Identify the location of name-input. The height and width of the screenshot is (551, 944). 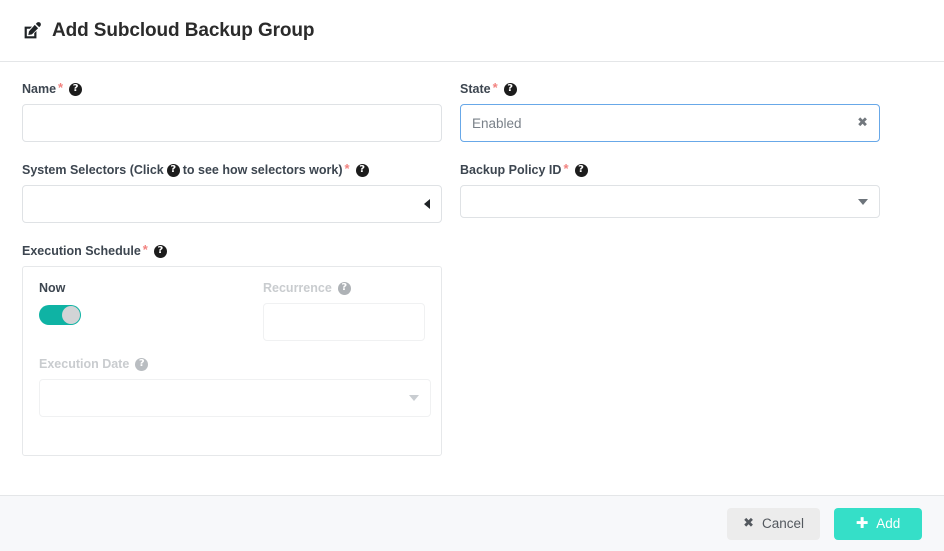
(232, 123).